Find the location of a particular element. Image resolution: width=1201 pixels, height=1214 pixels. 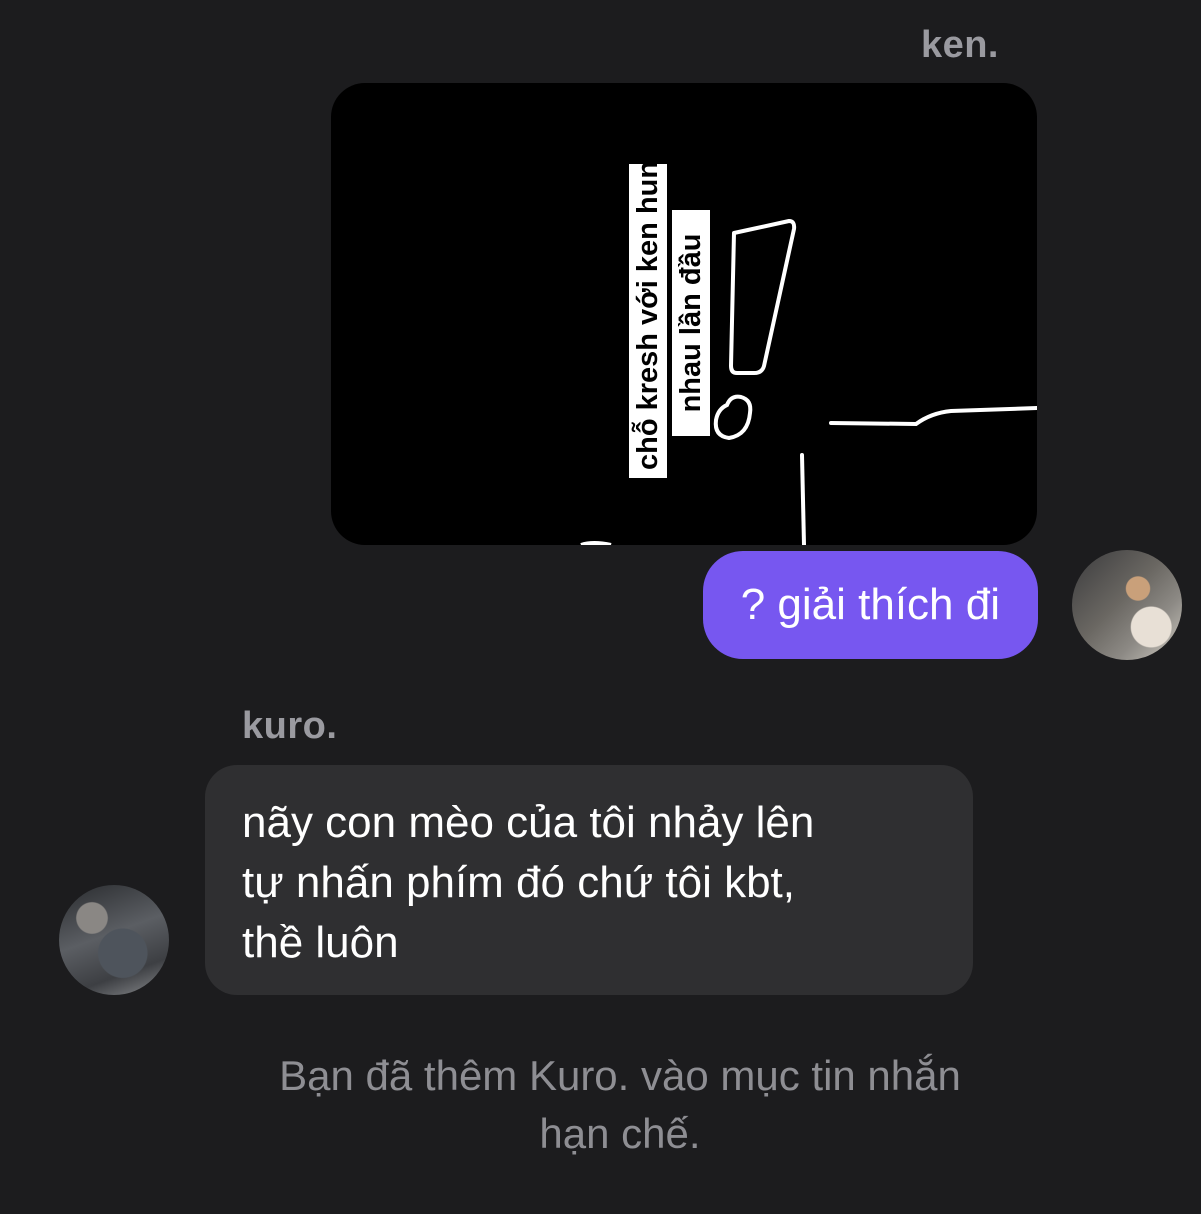

image-caption-line2: nhau lần đầu is located at coordinates (691, 323).